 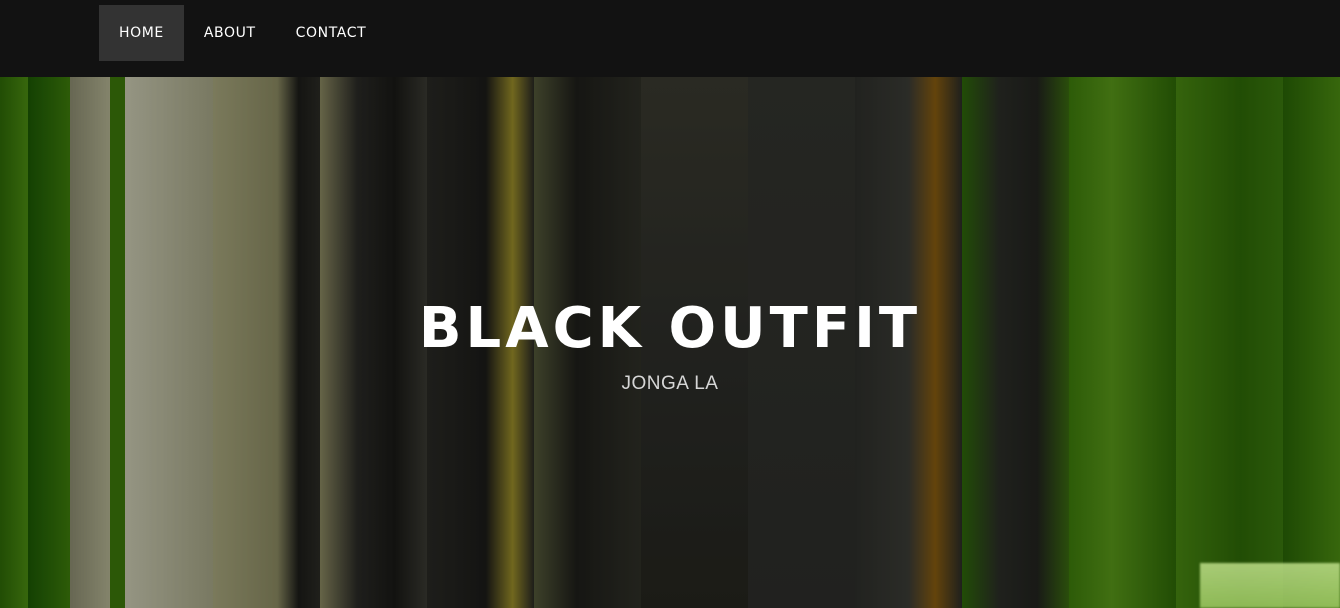 I want to click on top-navbar: HOME ABOUT CONTACT, so click(x=670, y=38).